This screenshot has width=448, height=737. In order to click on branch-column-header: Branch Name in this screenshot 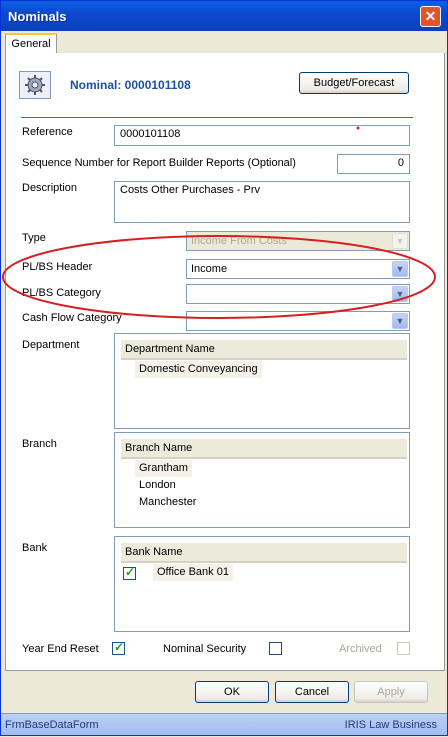, I will do `click(264, 449)`.